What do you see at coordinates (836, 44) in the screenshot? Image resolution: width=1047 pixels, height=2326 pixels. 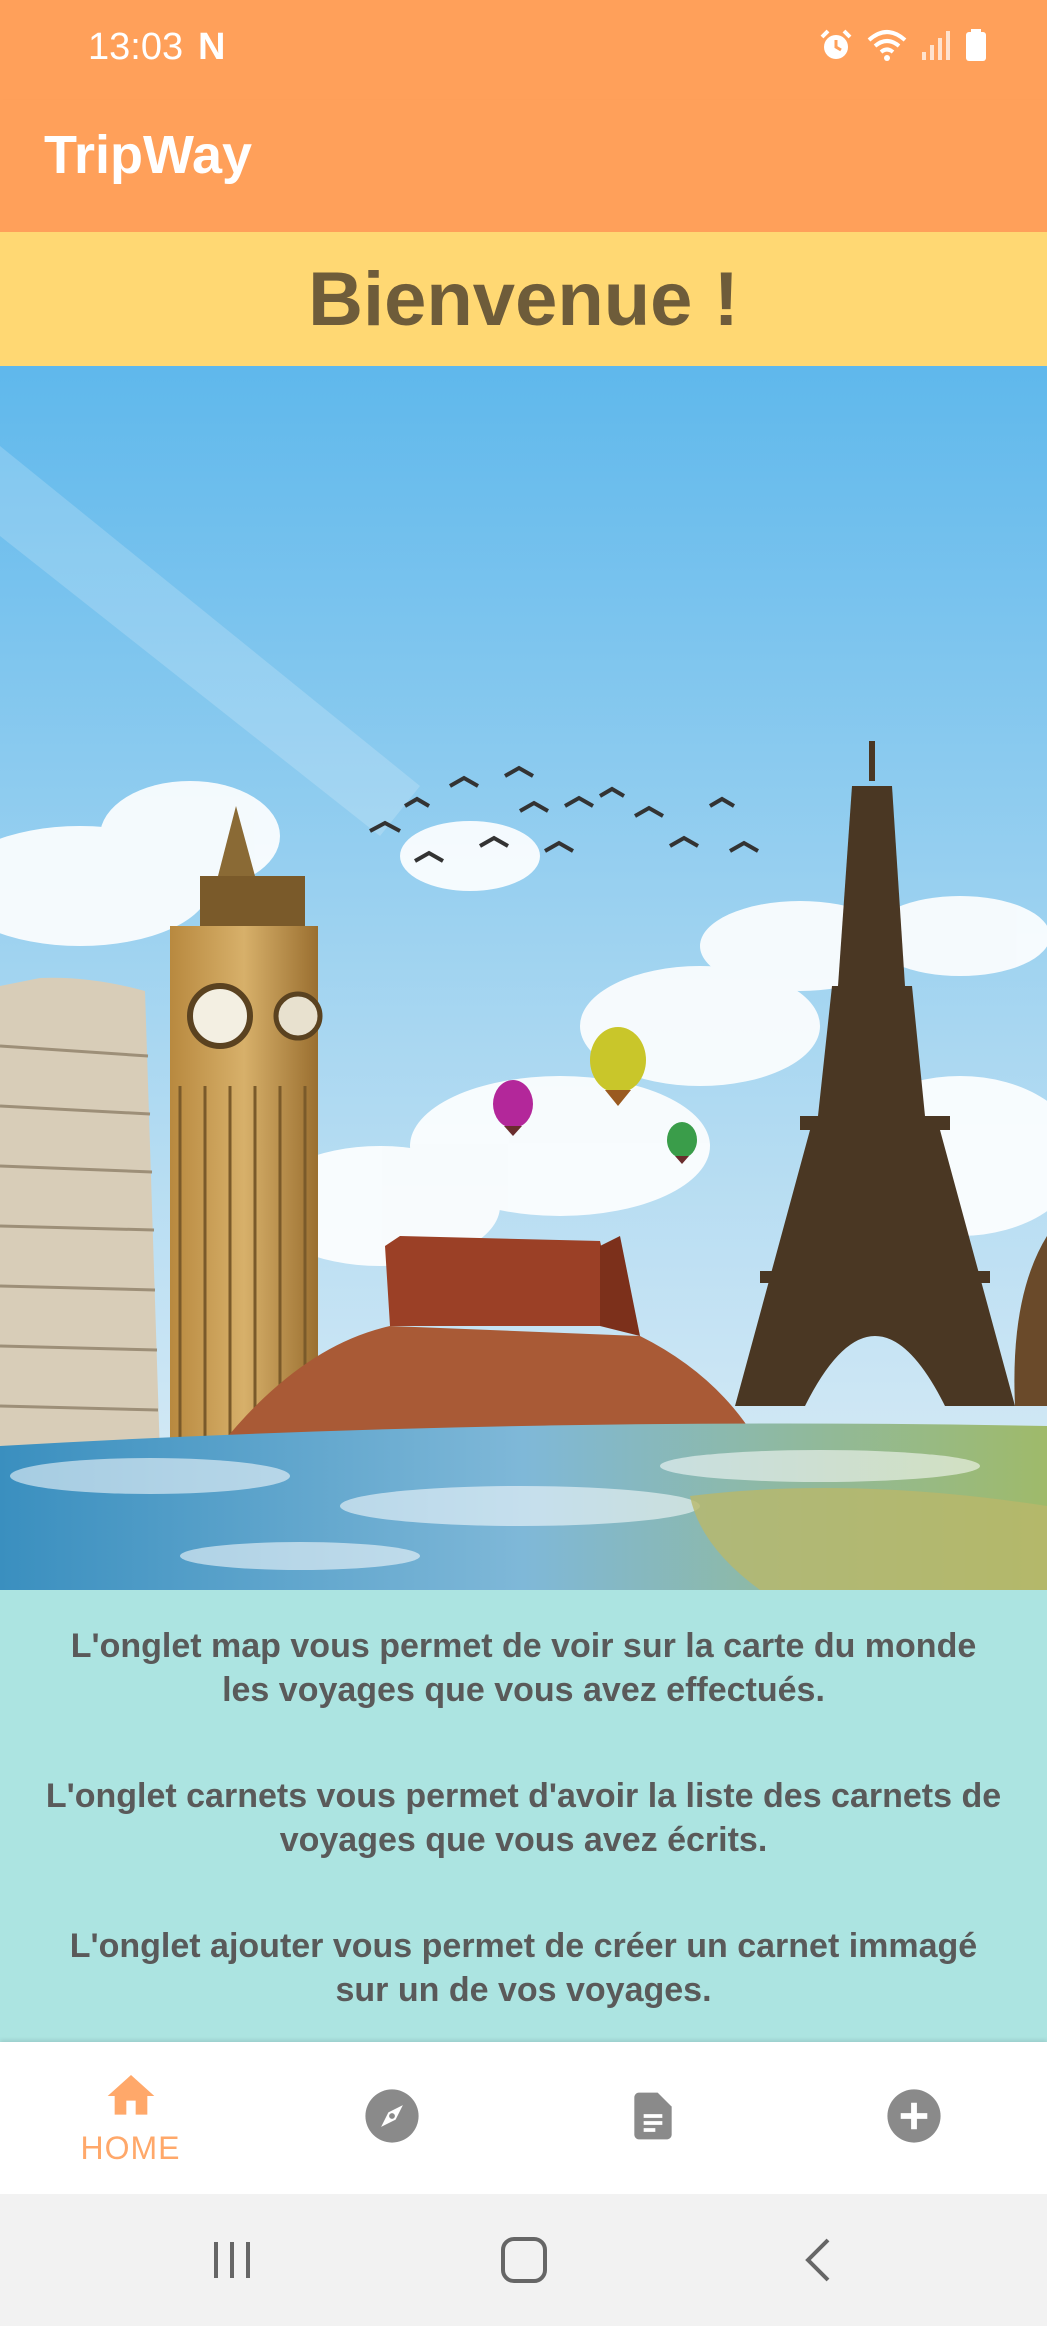 I see `alarm-icon` at bounding box center [836, 44].